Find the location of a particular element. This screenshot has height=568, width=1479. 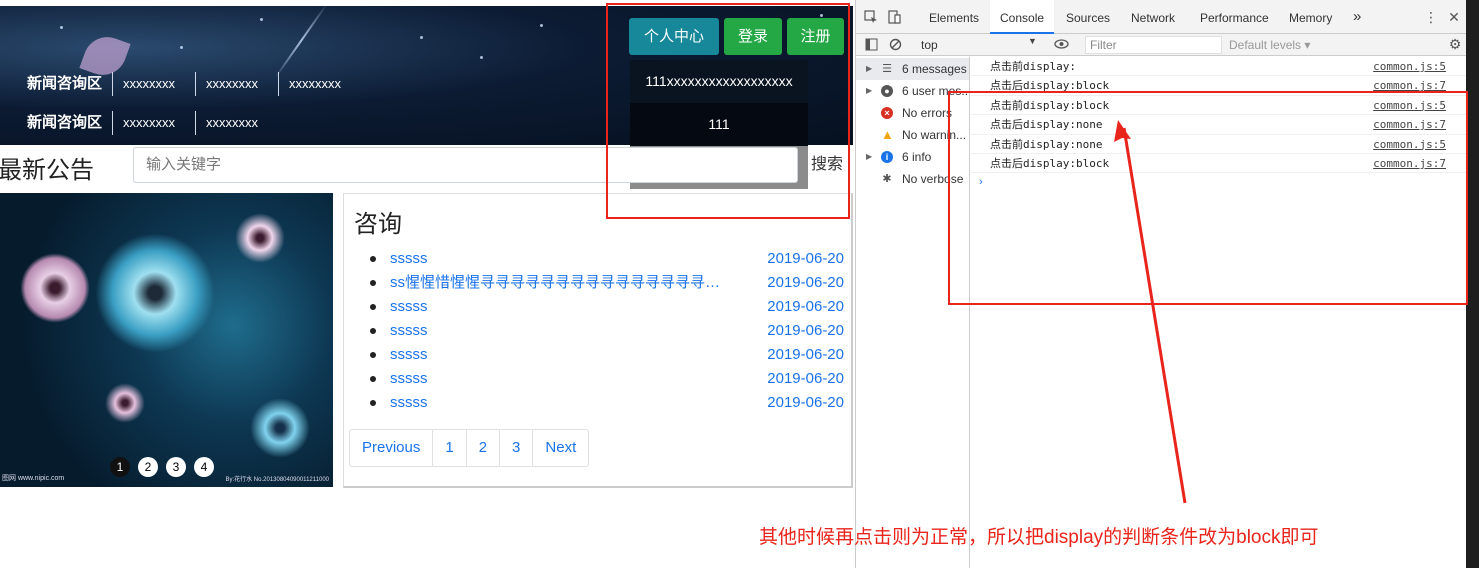

tab-memory: Memory is located at coordinates (1310, 17).